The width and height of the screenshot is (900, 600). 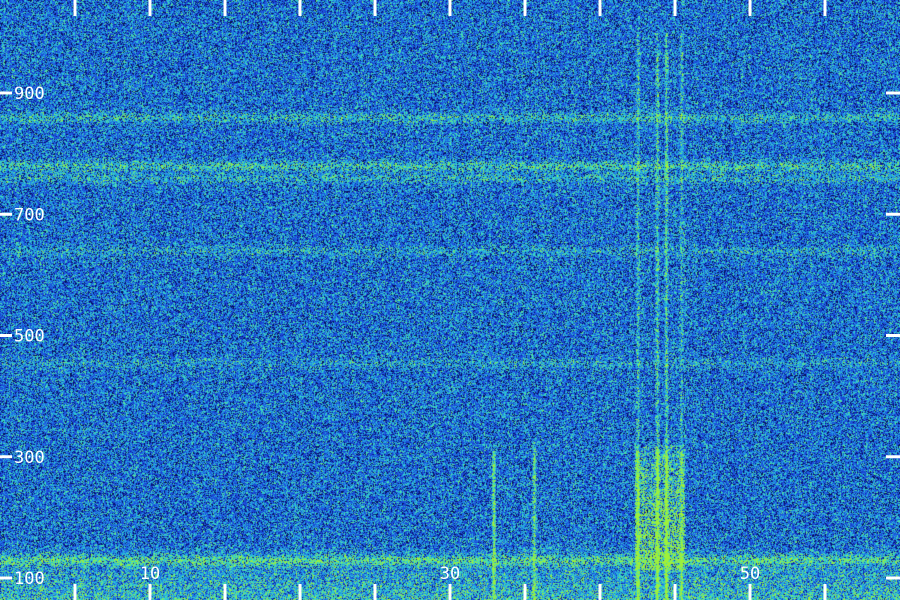 I want to click on y-tick-label: 300, so click(x=29, y=458).